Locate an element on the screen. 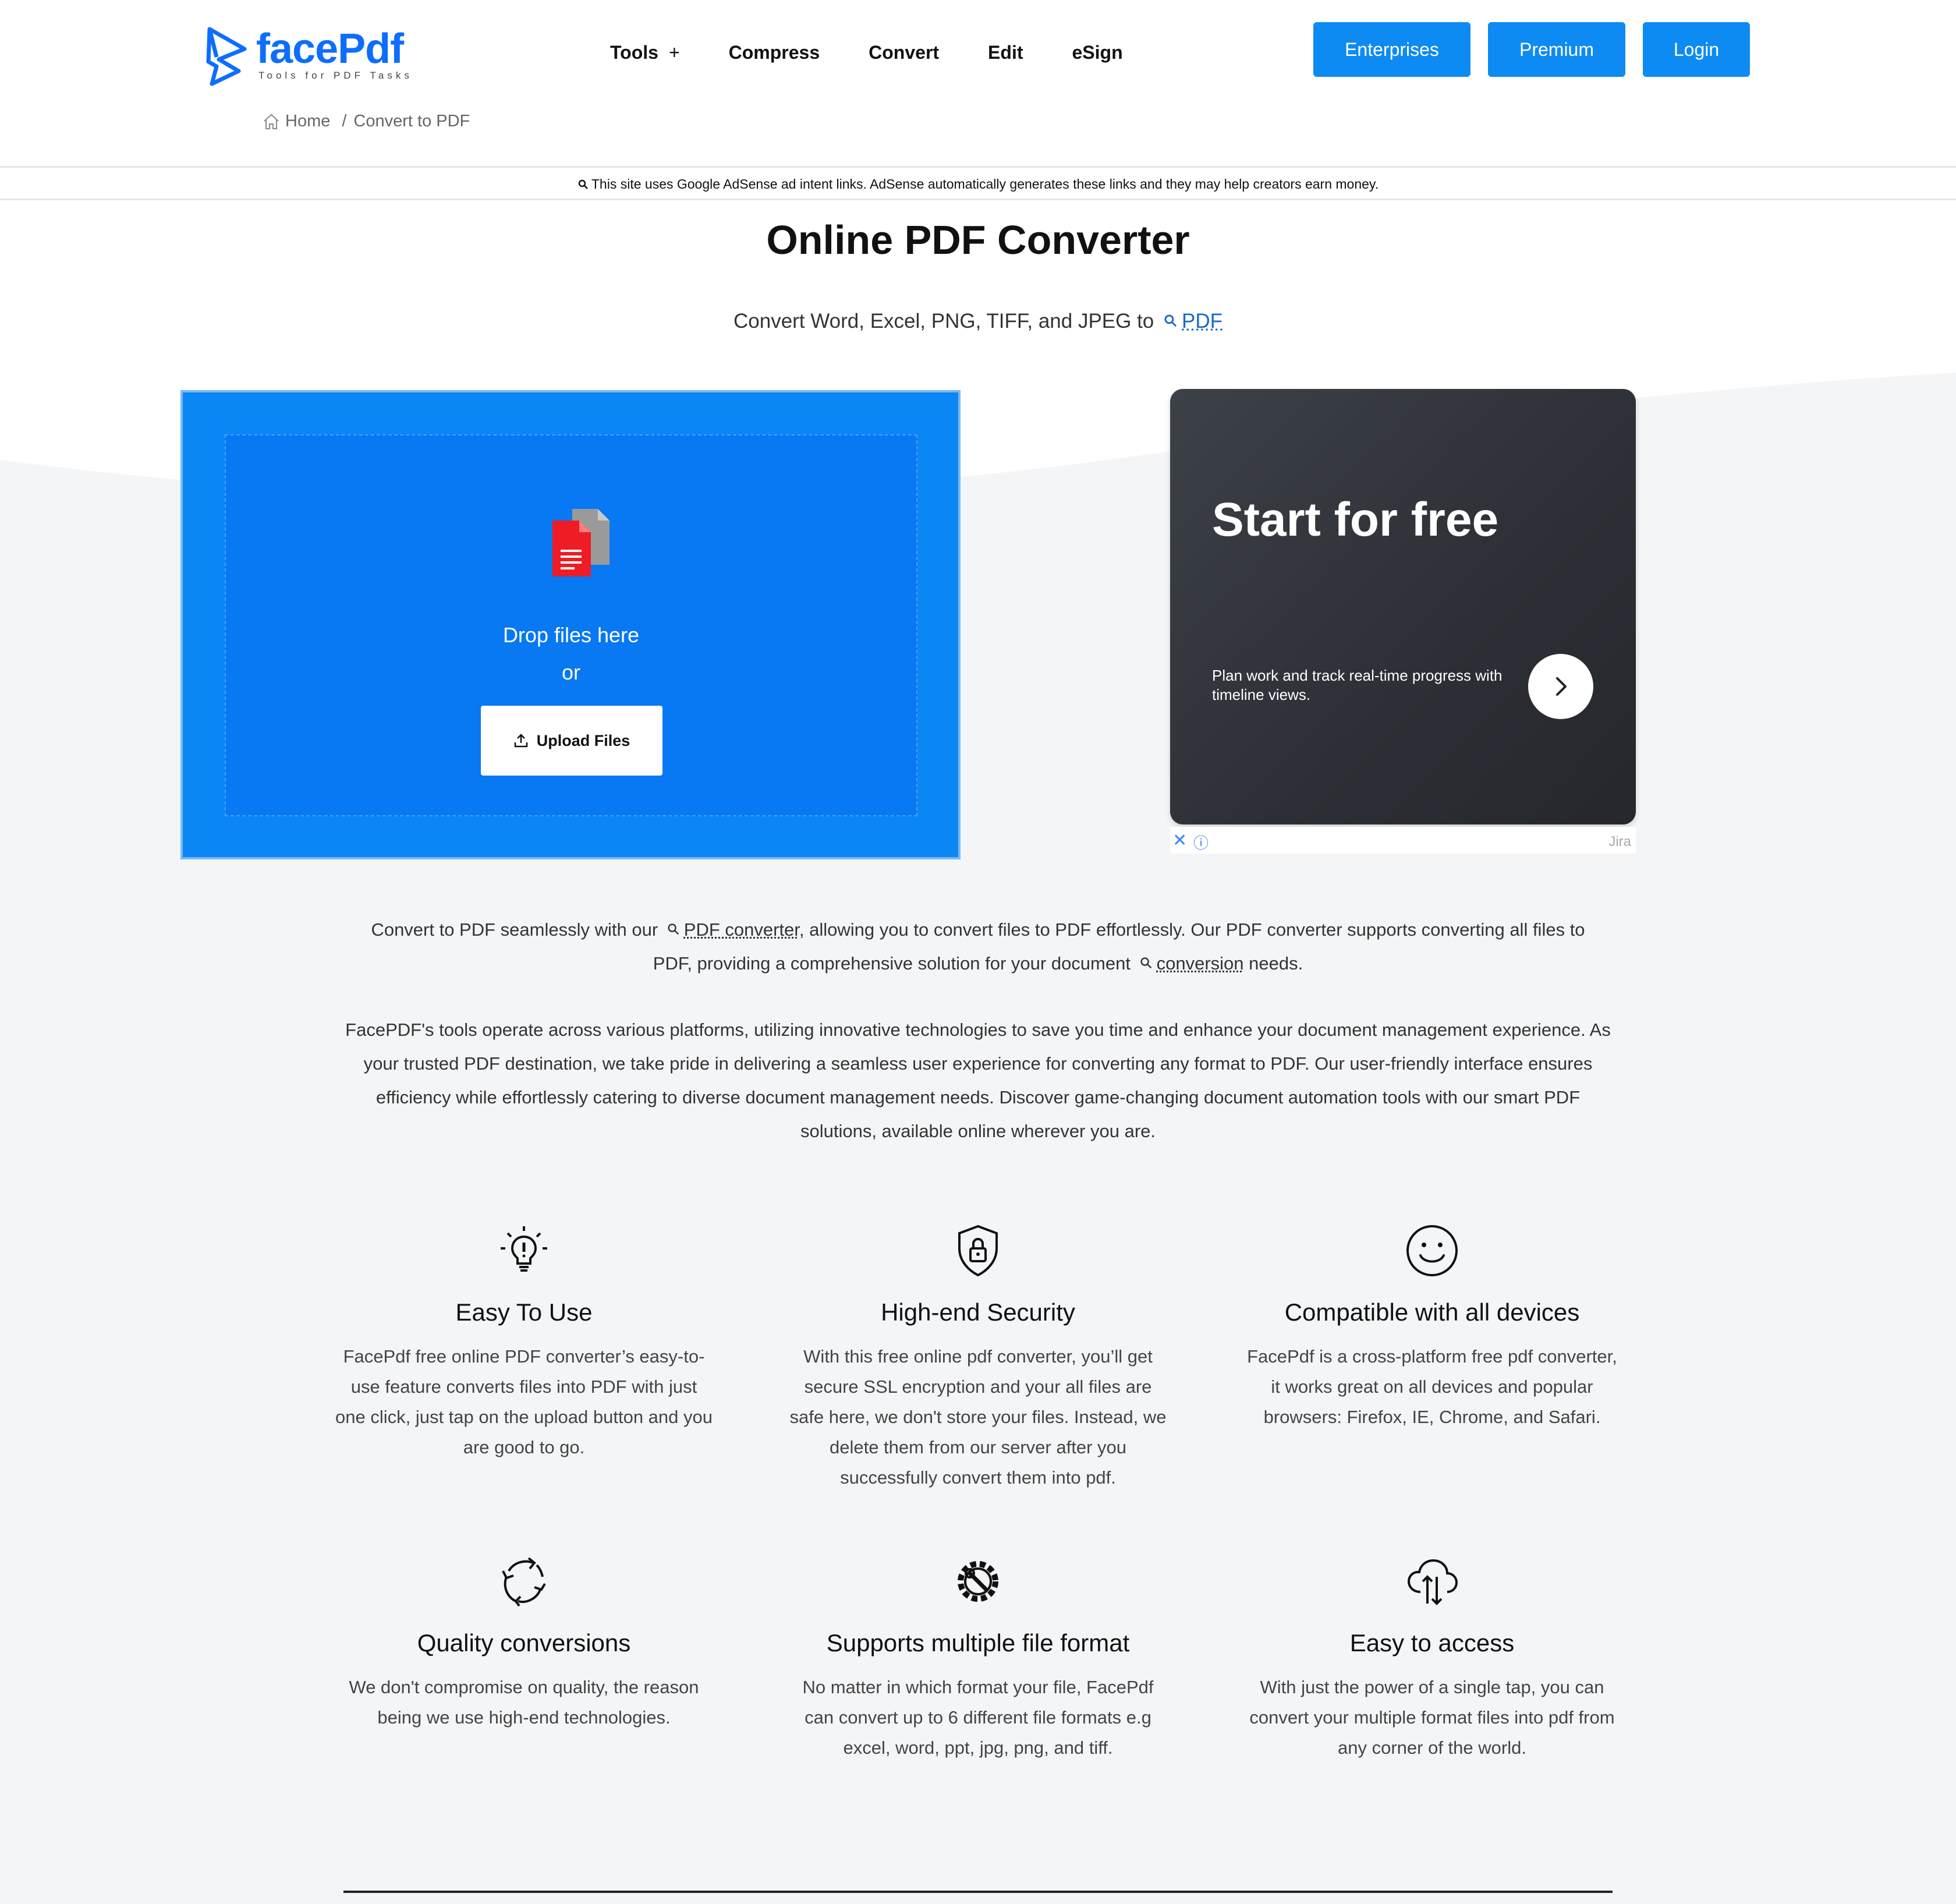  logo-icon is located at coordinates (227, 56).